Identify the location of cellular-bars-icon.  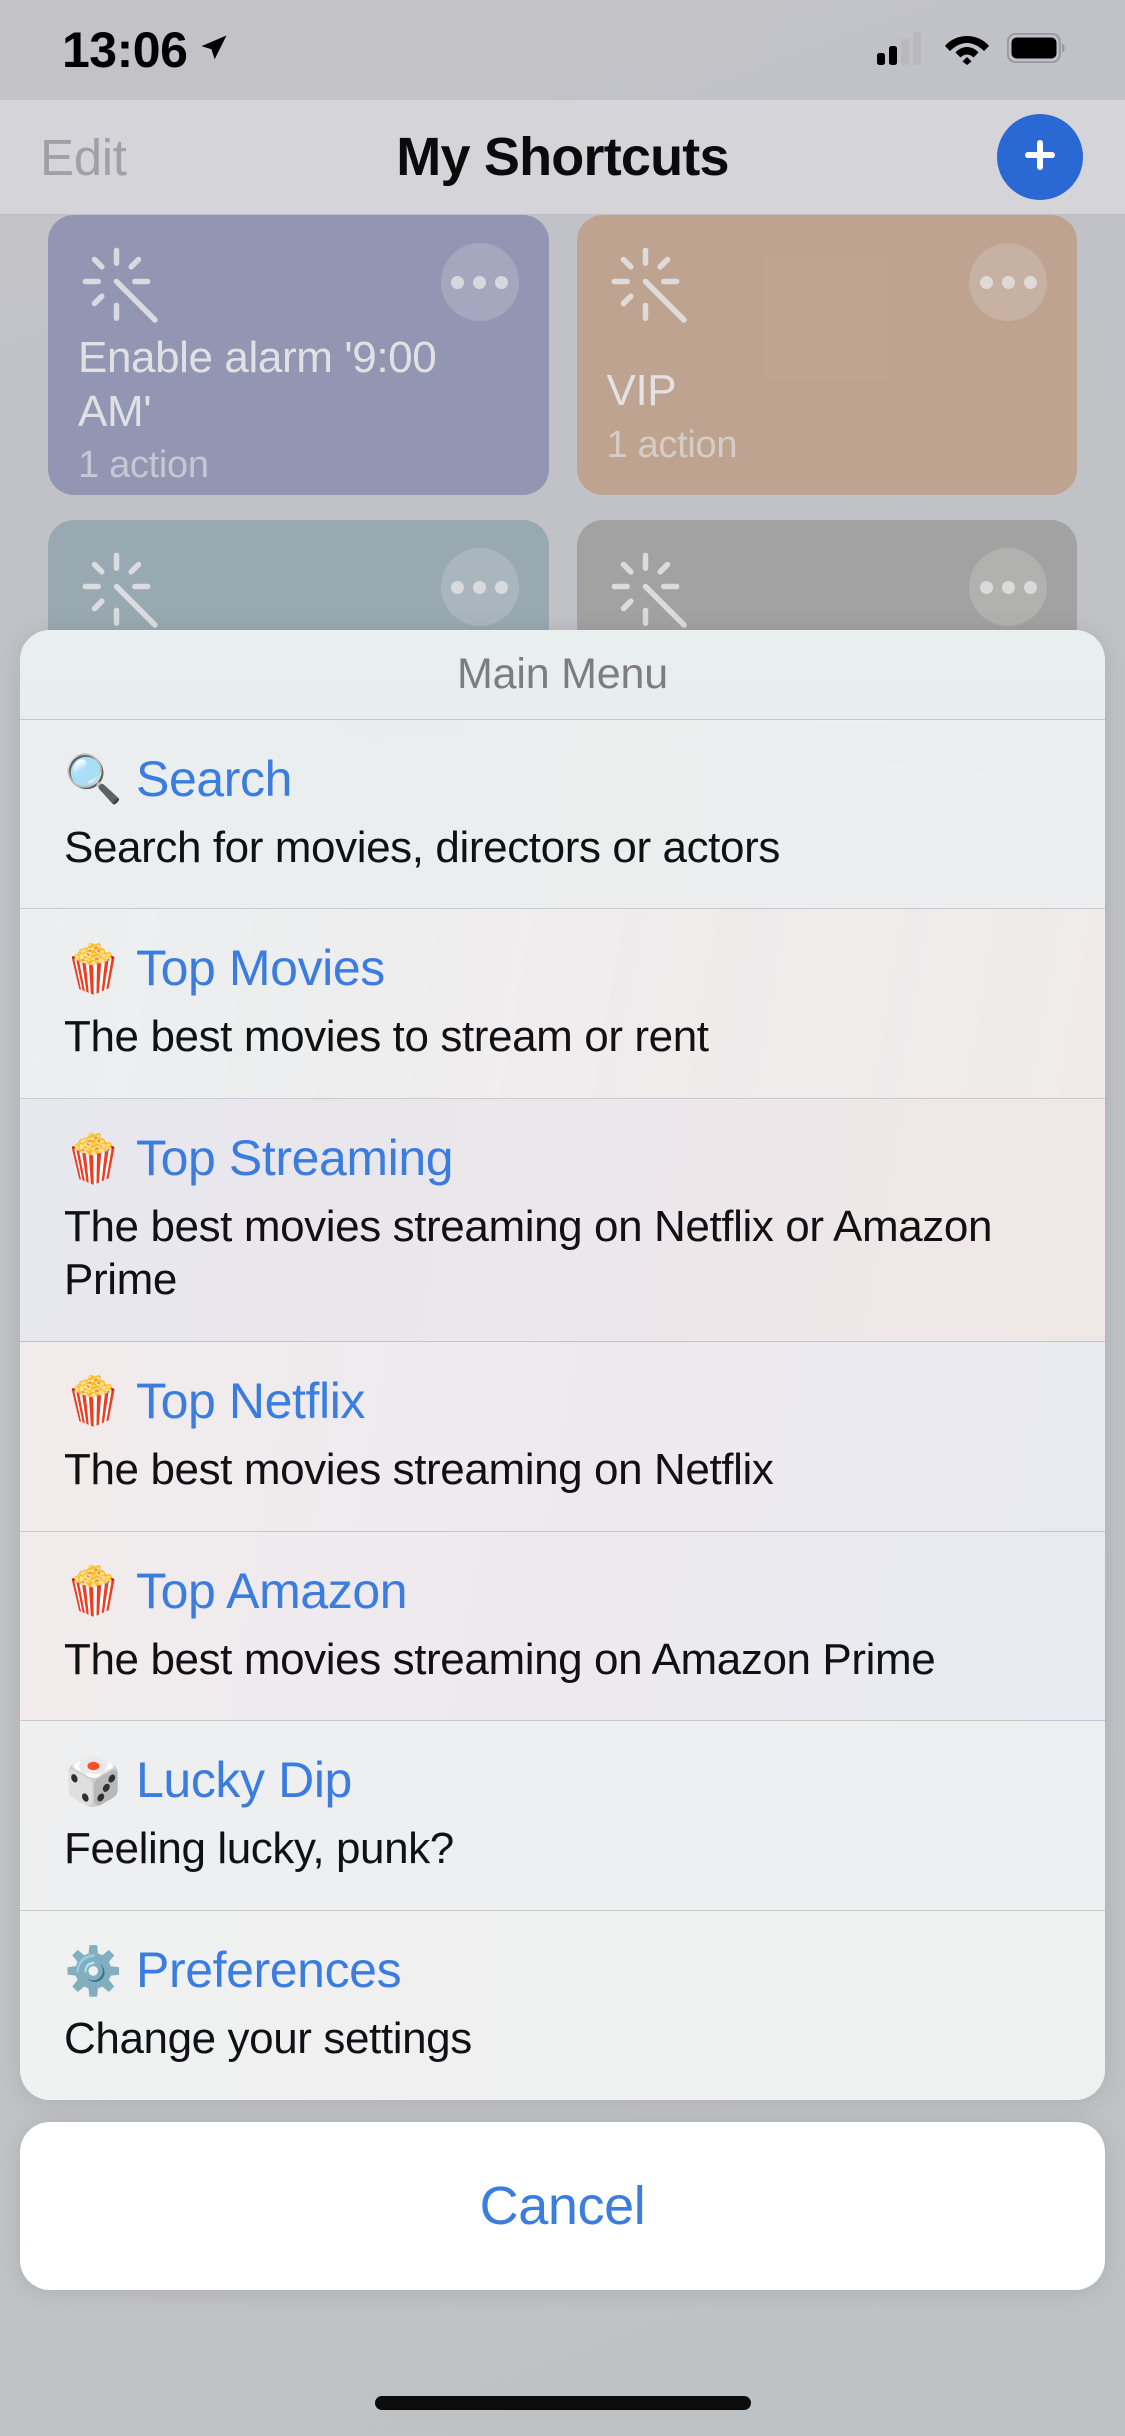
(902, 50).